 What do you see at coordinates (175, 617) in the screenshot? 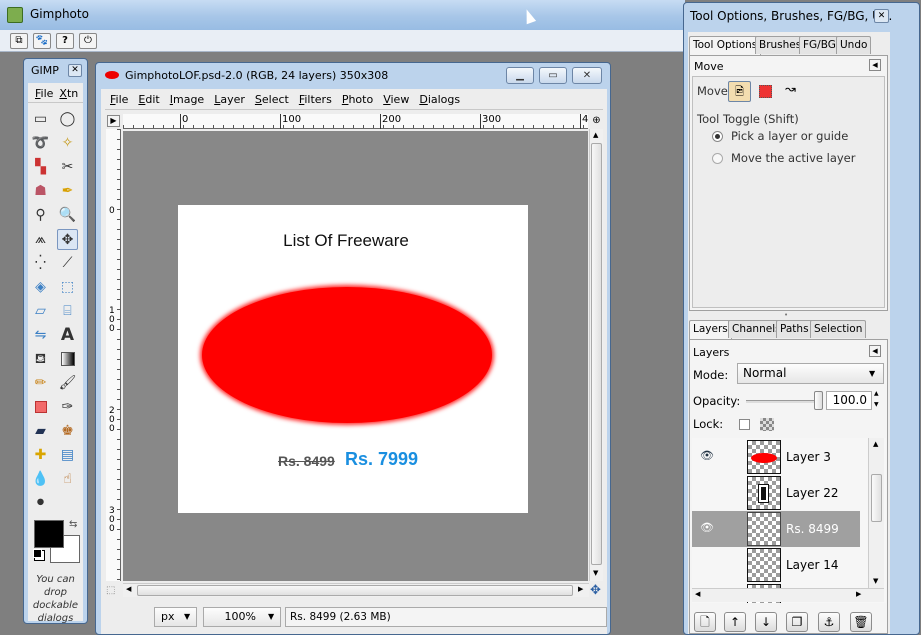
I see `unit-select: px ▼` at bounding box center [175, 617].